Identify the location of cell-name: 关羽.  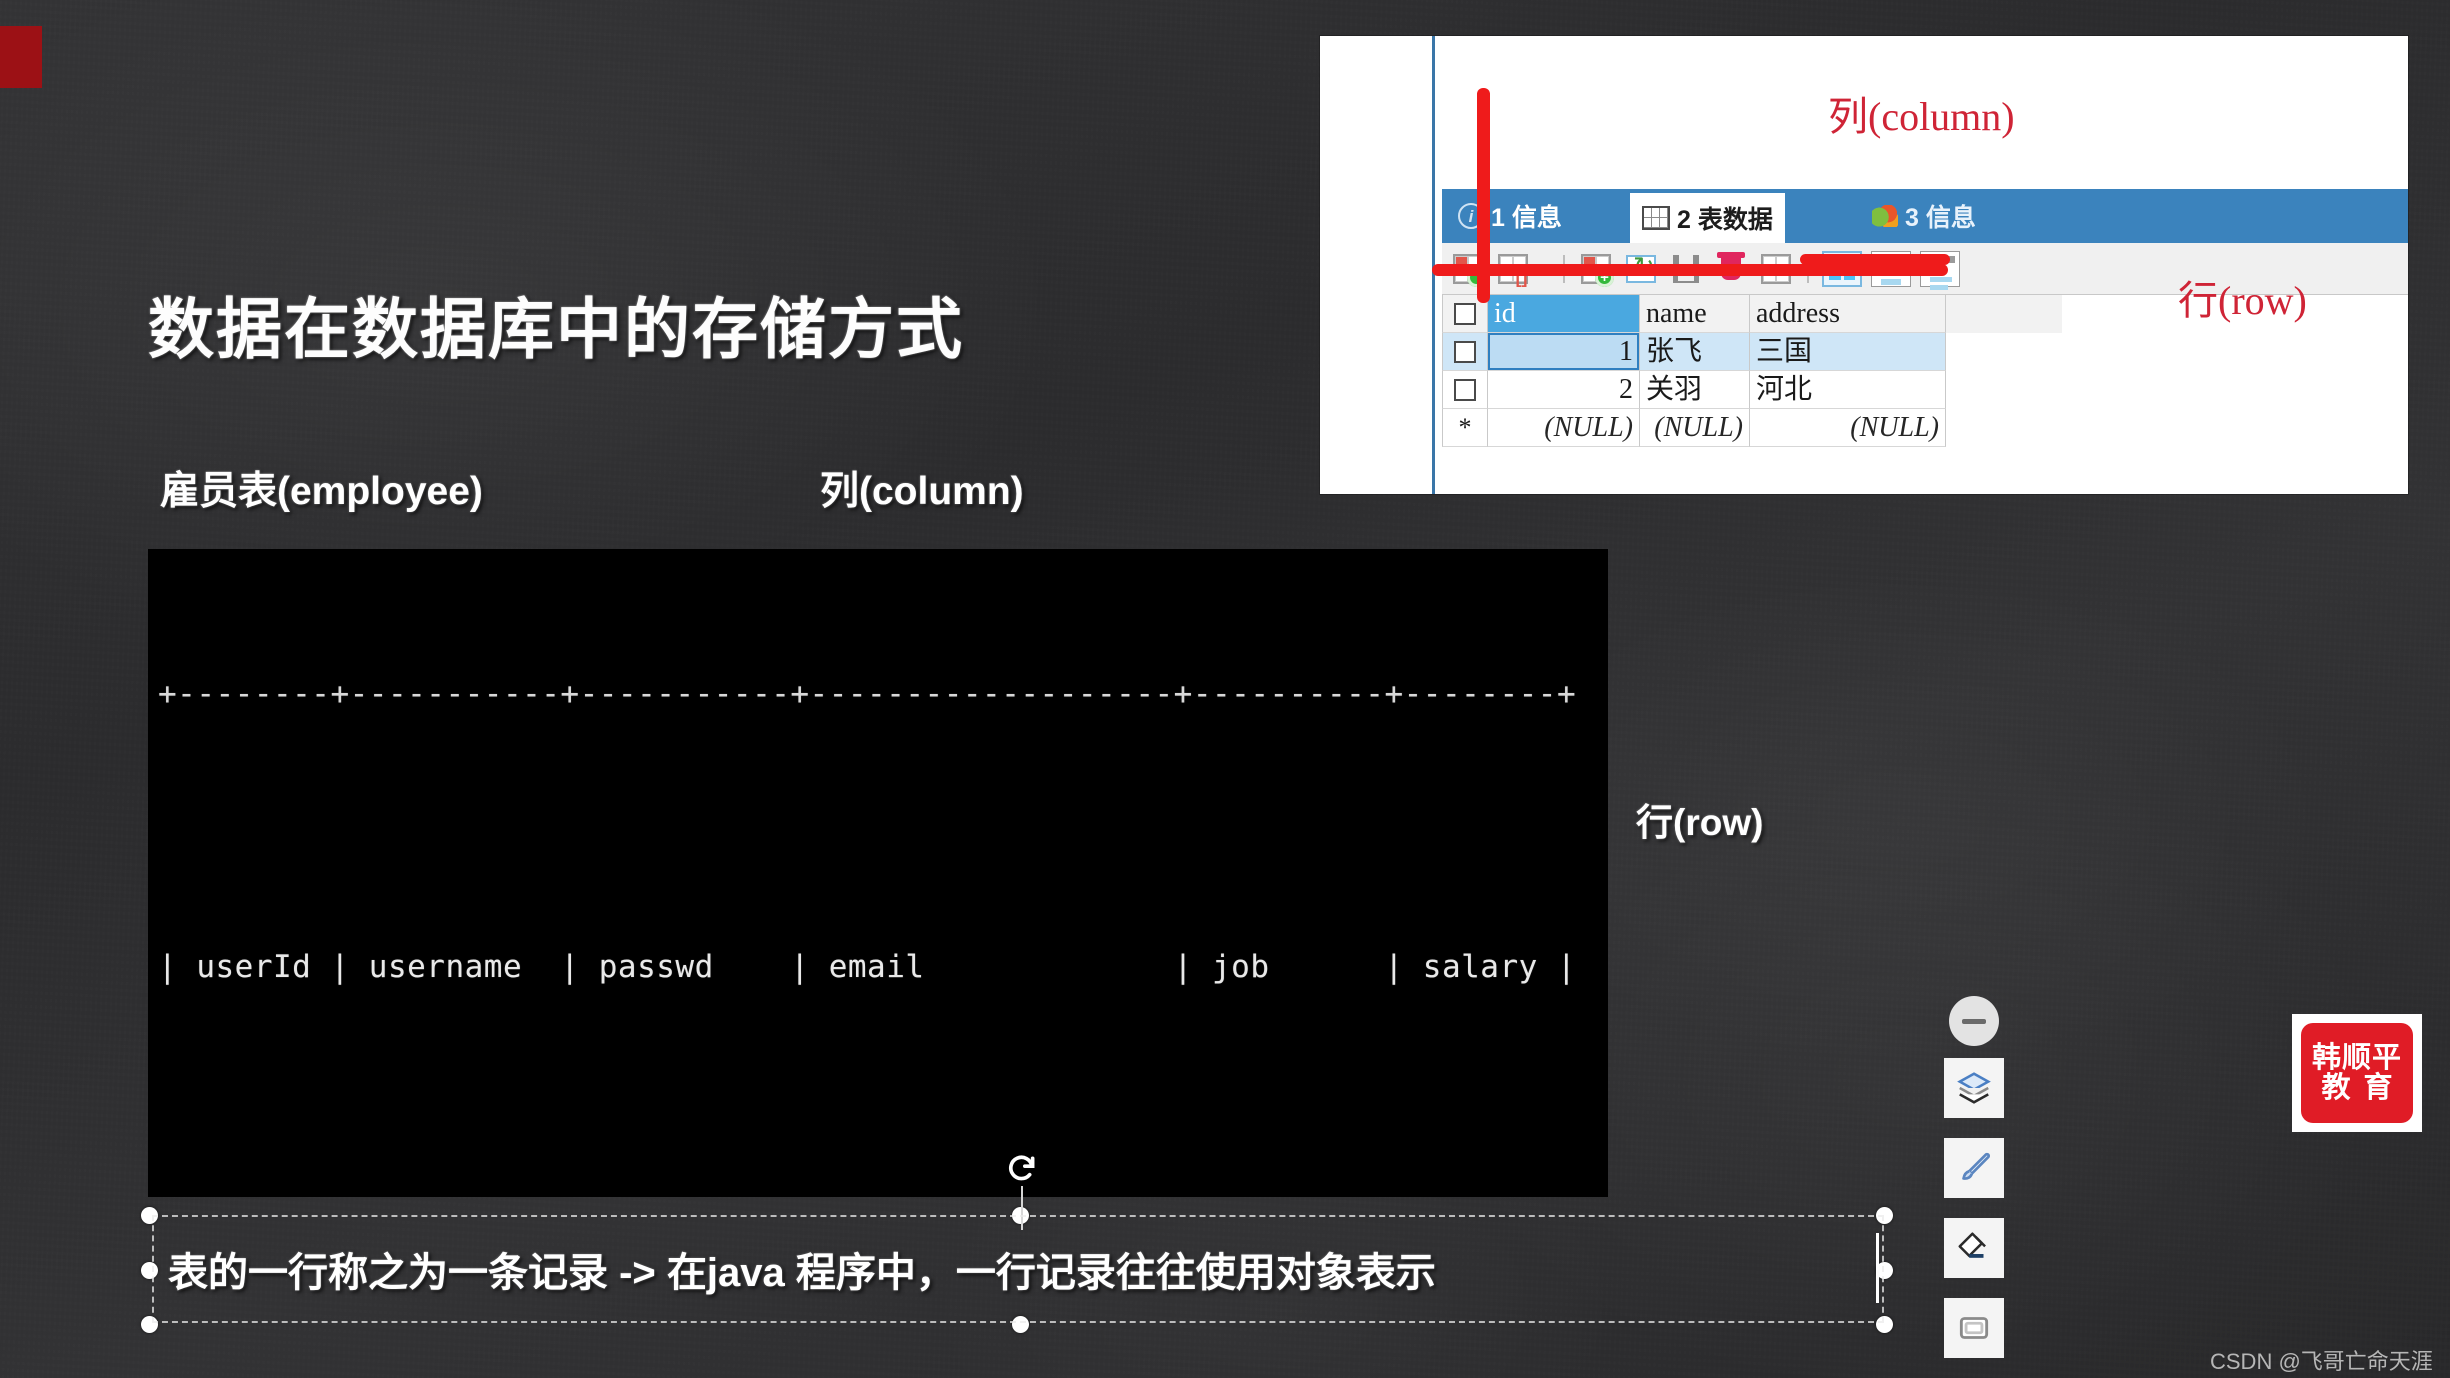
(1695, 390).